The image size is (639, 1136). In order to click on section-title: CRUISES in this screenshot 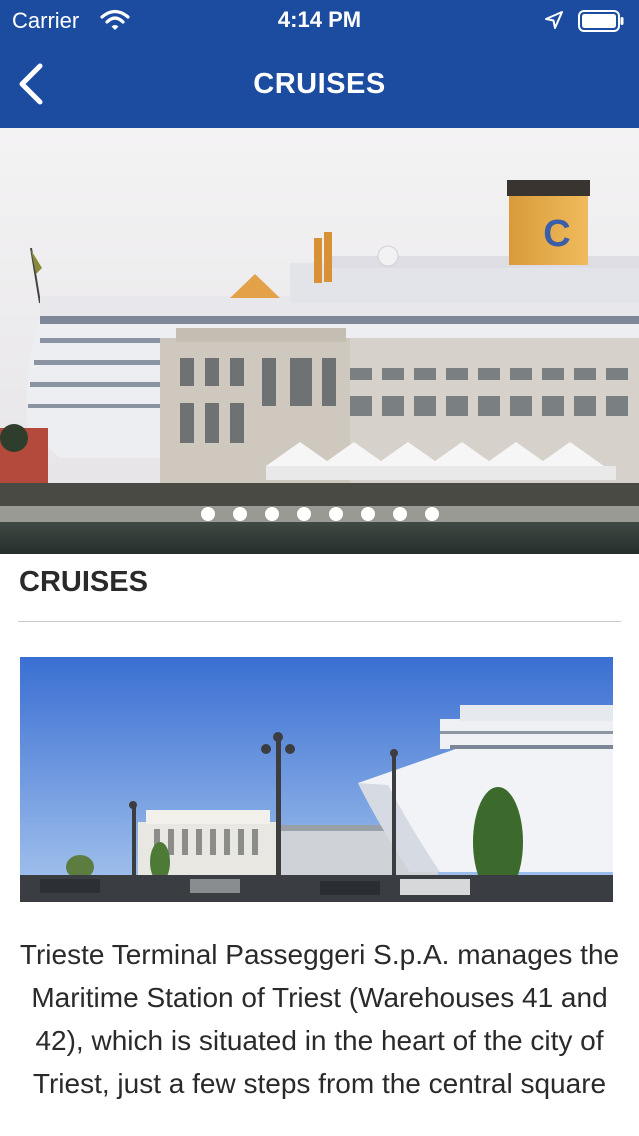, I will do `click(83, 582)`.